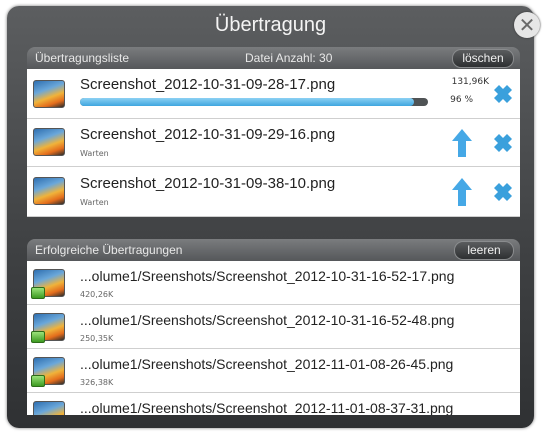  I want to click on completed-header-label: Erfolgreiche Übertragungen, so click(109, 250).